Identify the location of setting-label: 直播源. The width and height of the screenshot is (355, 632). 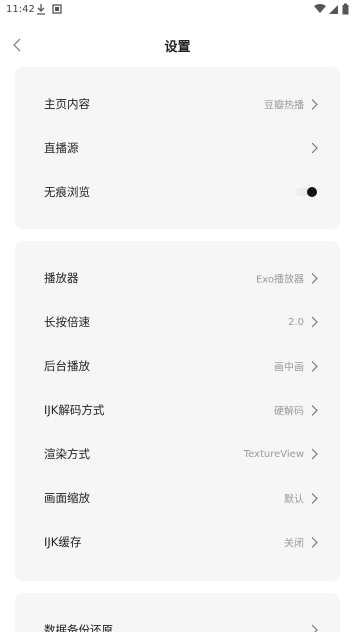
(61, 148).